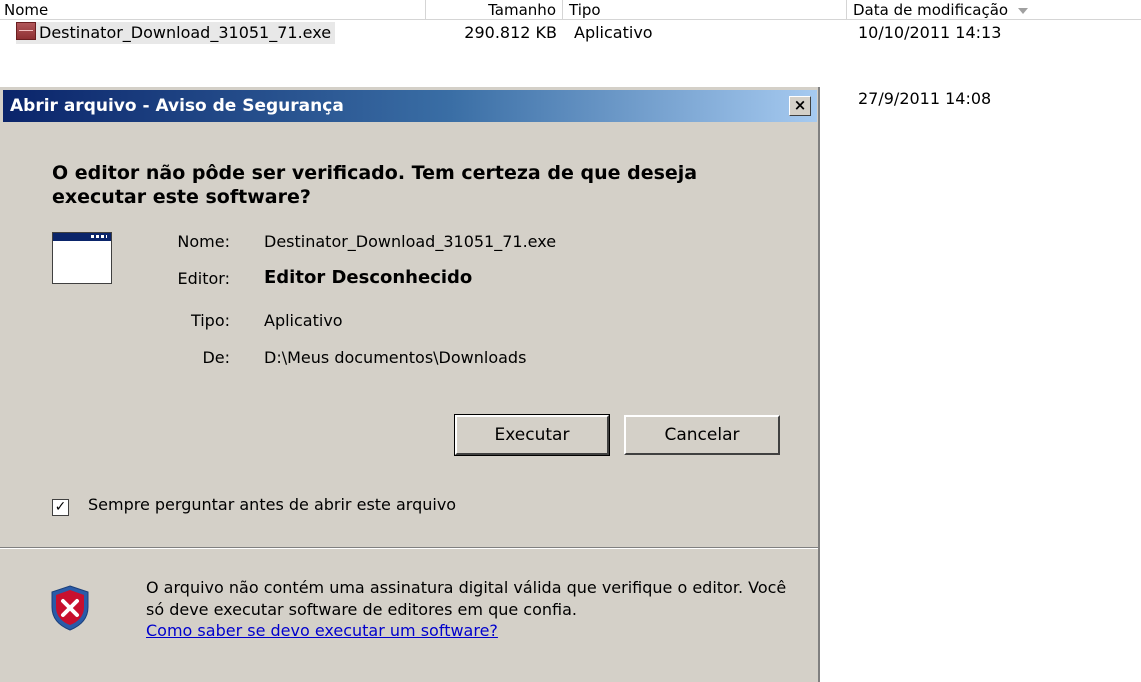  I want to click on file-name-cell: Destinator_Download_31051_71.exe, so click(220, 33).